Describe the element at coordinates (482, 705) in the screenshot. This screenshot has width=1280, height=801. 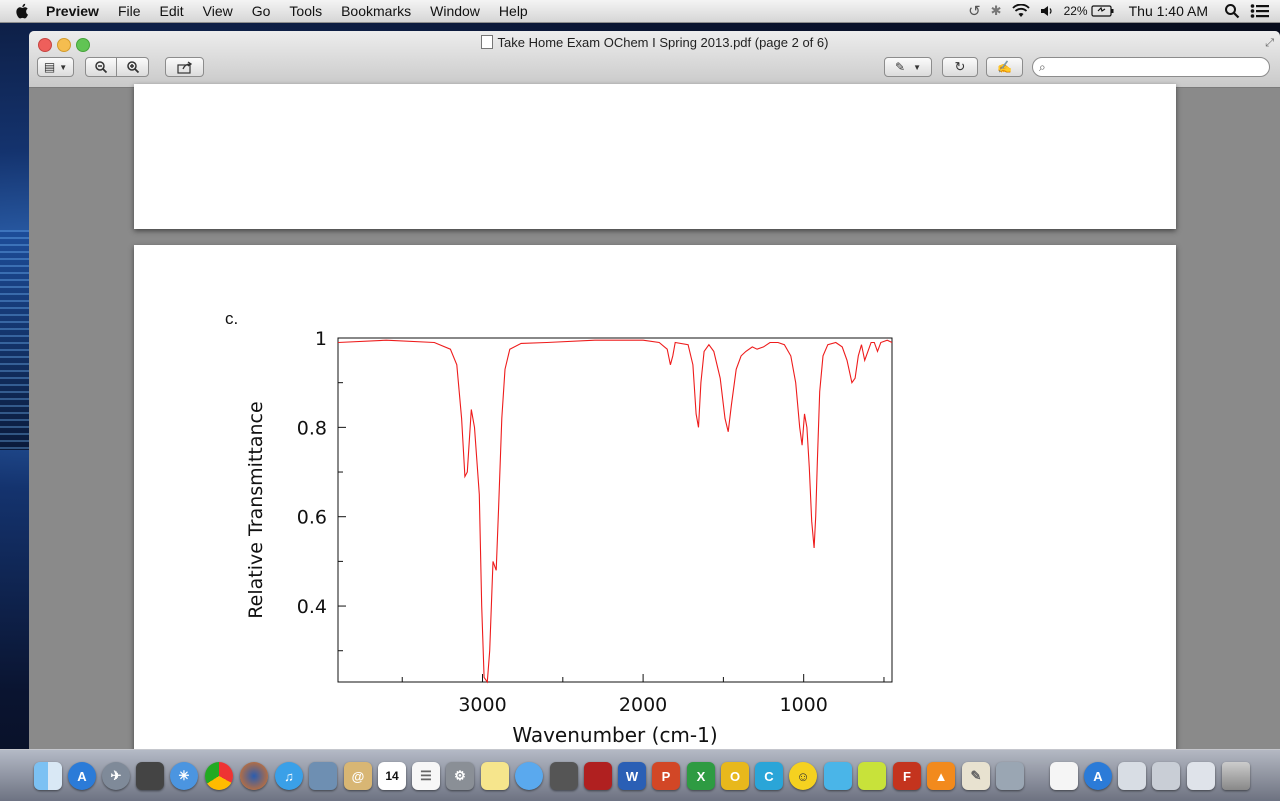
I see `x-tick-label: 3000` at that location.